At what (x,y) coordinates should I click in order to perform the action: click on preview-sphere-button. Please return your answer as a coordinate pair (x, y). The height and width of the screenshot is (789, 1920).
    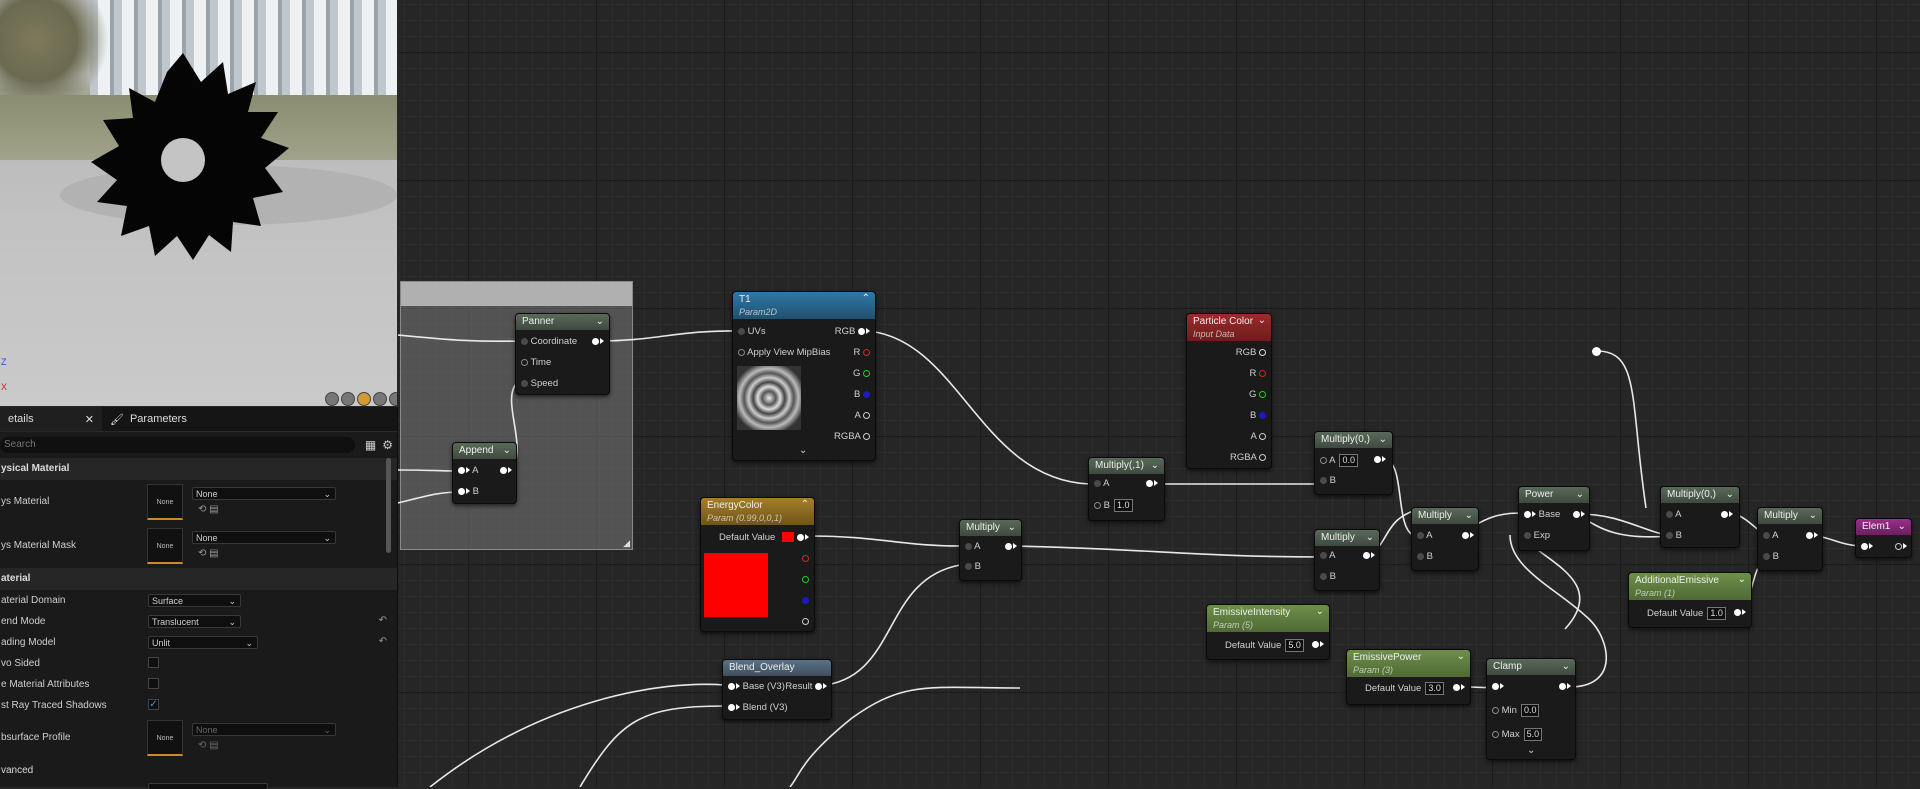
    Looking at the image, I should click on (348, 399).